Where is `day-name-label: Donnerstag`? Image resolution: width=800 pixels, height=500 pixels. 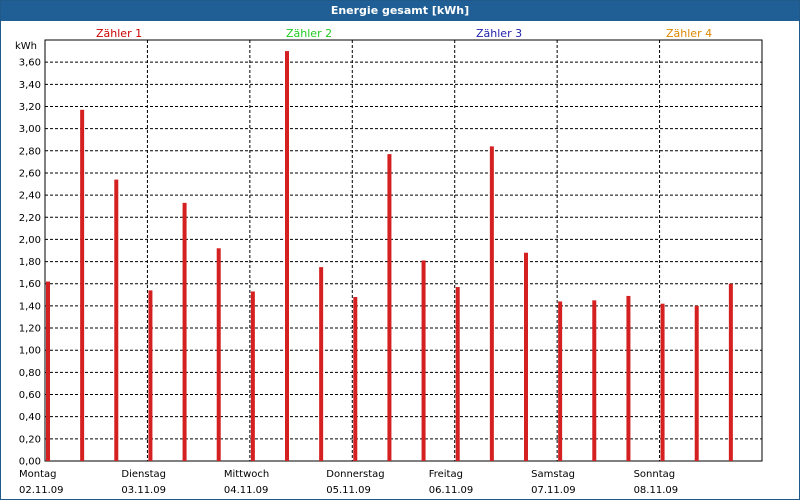 day-name-label: Donnerstag is located at coordinates (355, 474).